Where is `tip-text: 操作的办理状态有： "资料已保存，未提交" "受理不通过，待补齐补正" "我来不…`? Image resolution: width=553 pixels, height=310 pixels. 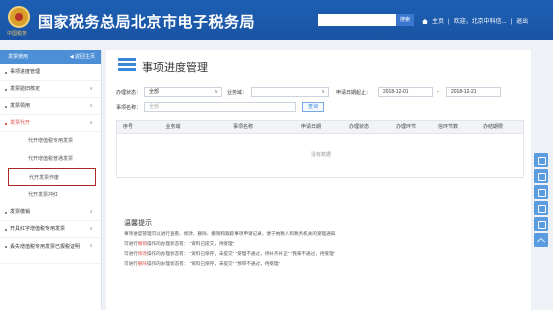 tip-text: 操作的办理状态有： "资料已保存，未提交" "受理不通过，待补齐补正" "我来不… is located at coordinates (241, 253).